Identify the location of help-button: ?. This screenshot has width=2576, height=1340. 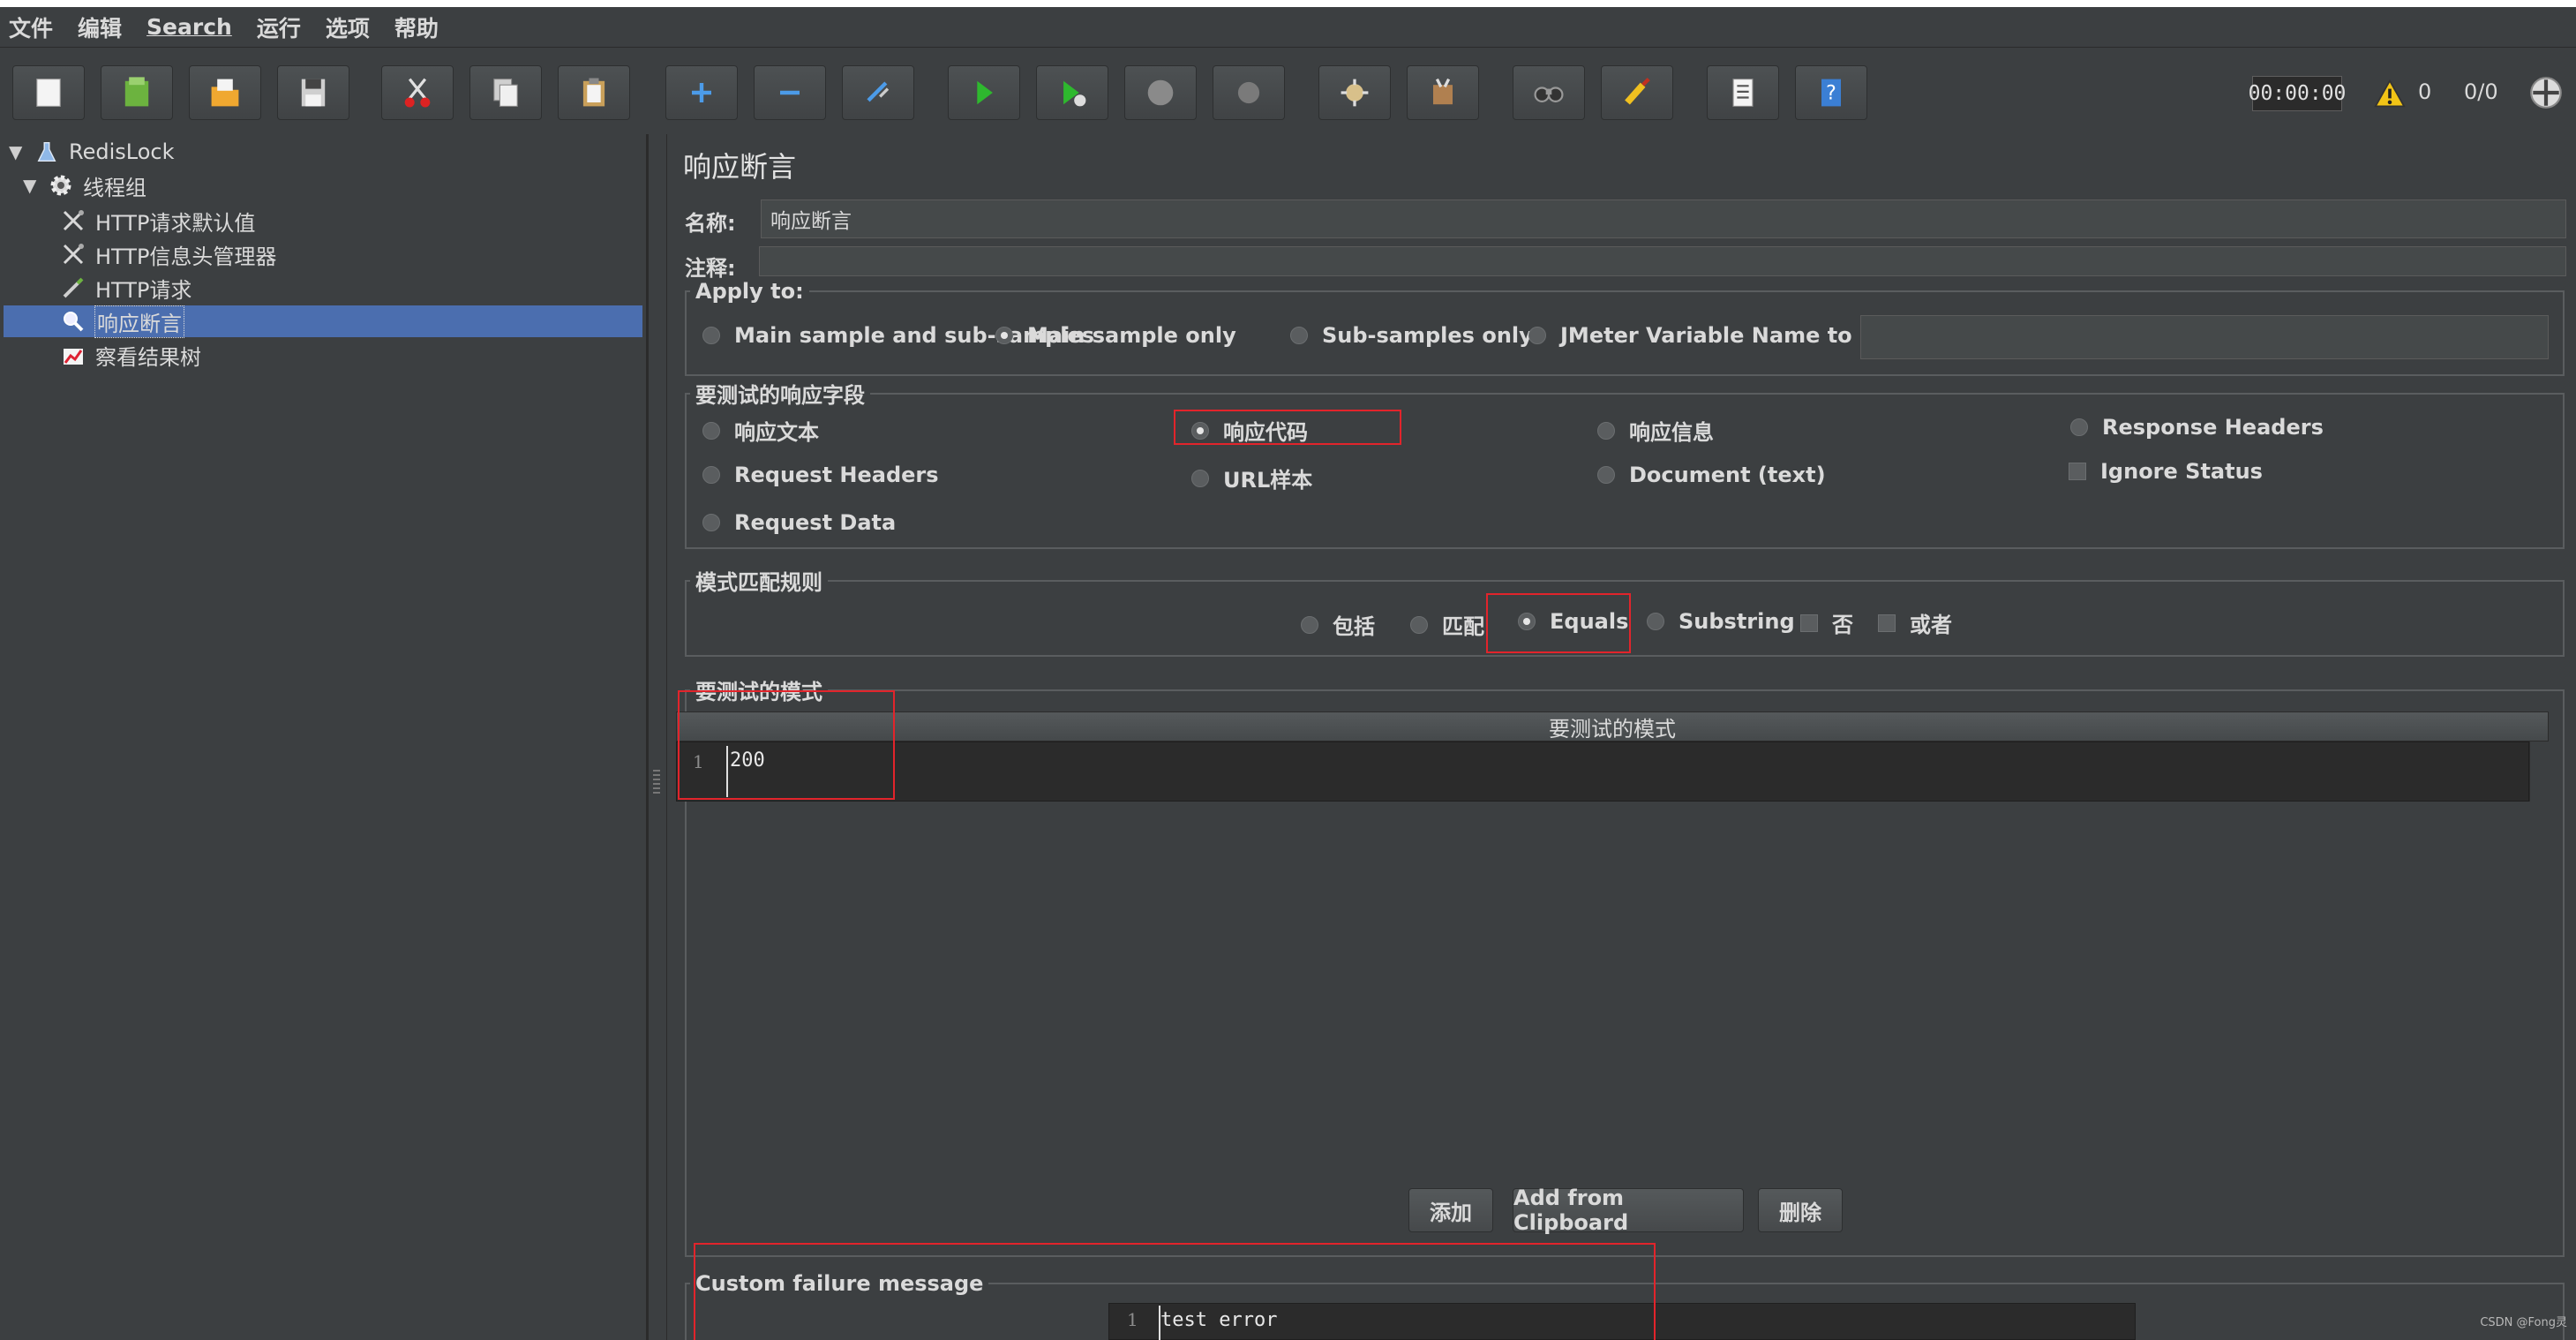
(1831, 92).